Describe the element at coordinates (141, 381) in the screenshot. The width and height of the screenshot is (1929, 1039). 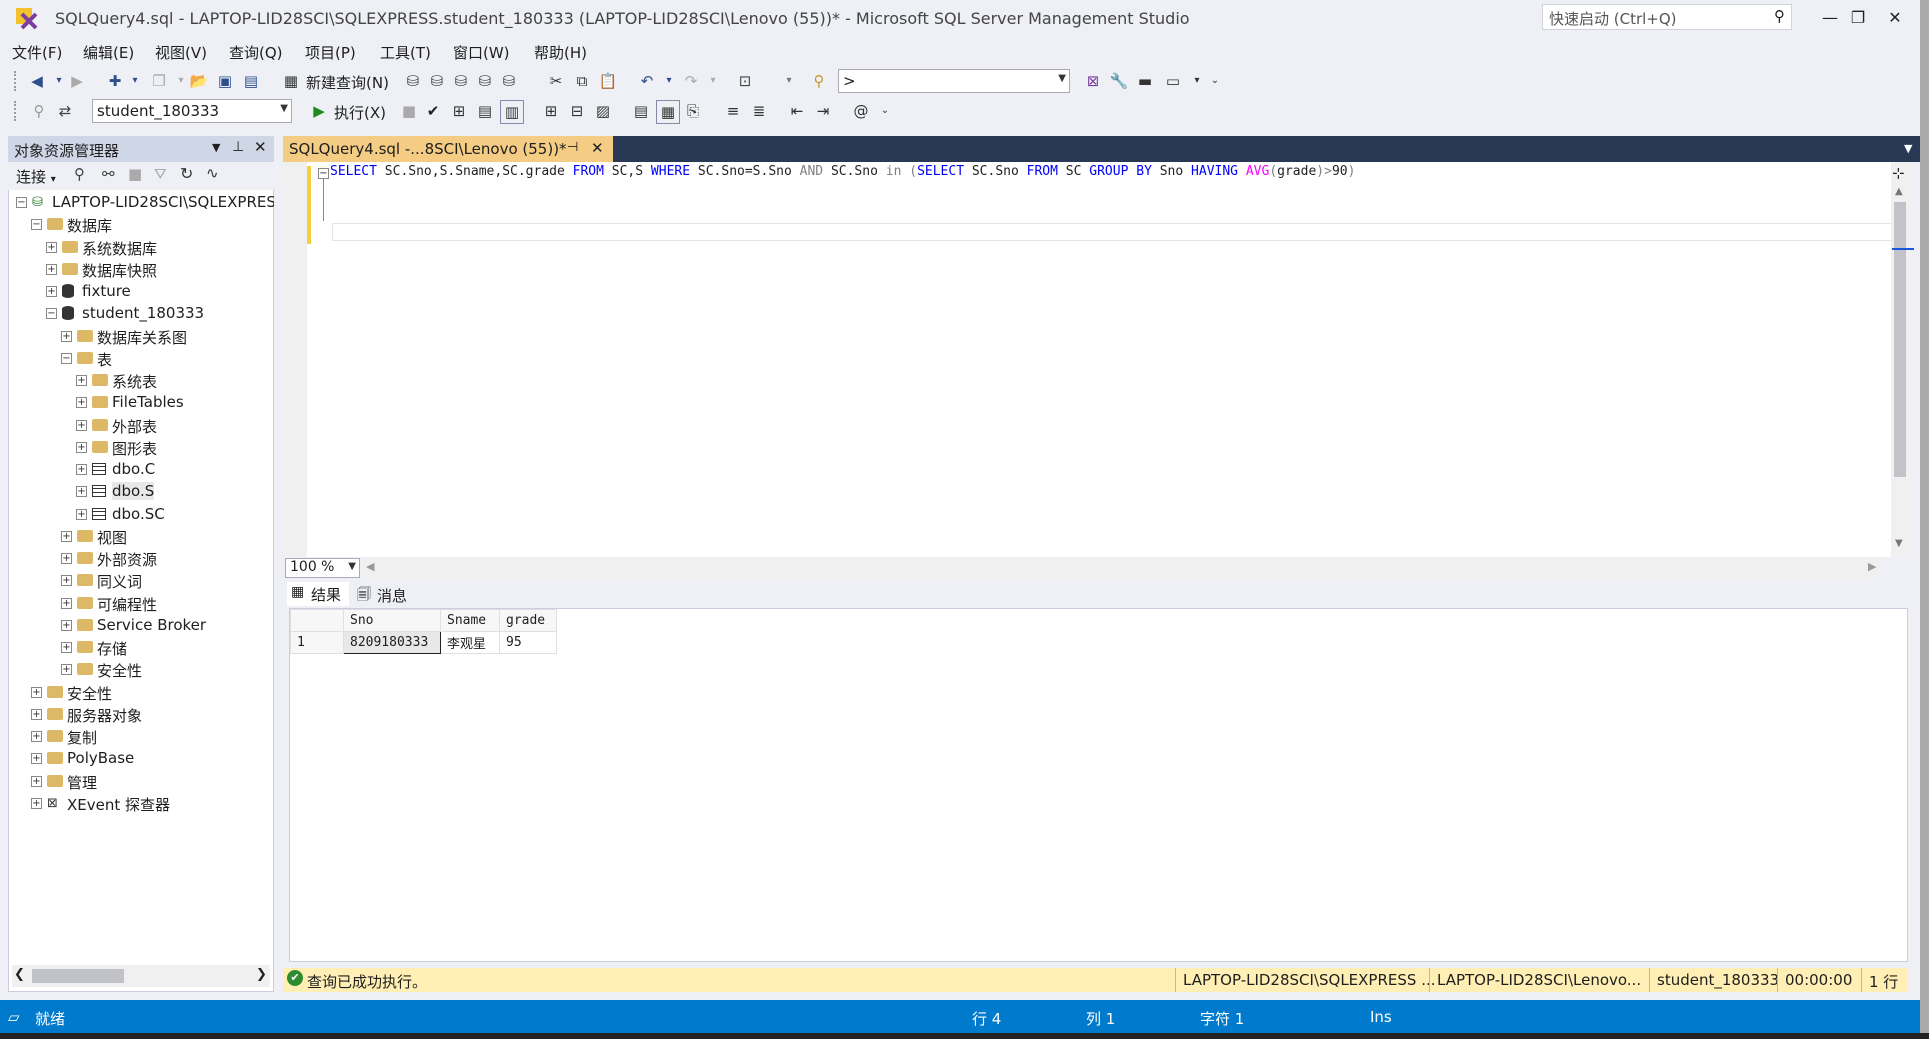
I see `tree-node: + 系统表` at that location.